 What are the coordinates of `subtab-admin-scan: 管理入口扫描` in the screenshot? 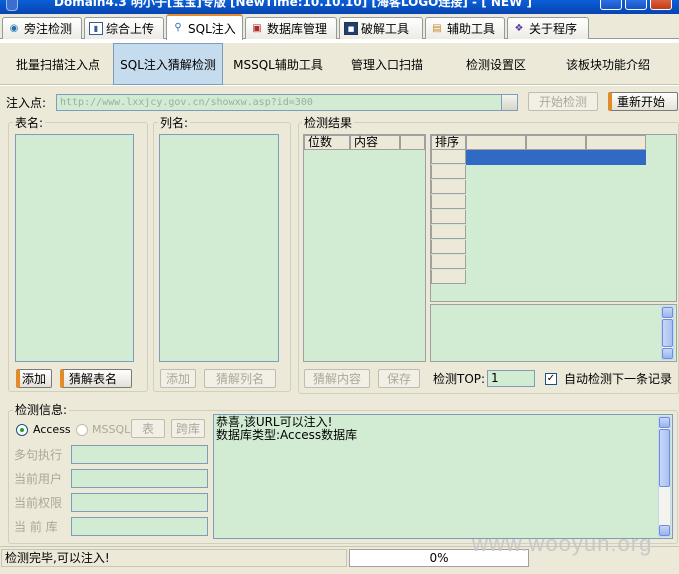 It's located at (387, 64).